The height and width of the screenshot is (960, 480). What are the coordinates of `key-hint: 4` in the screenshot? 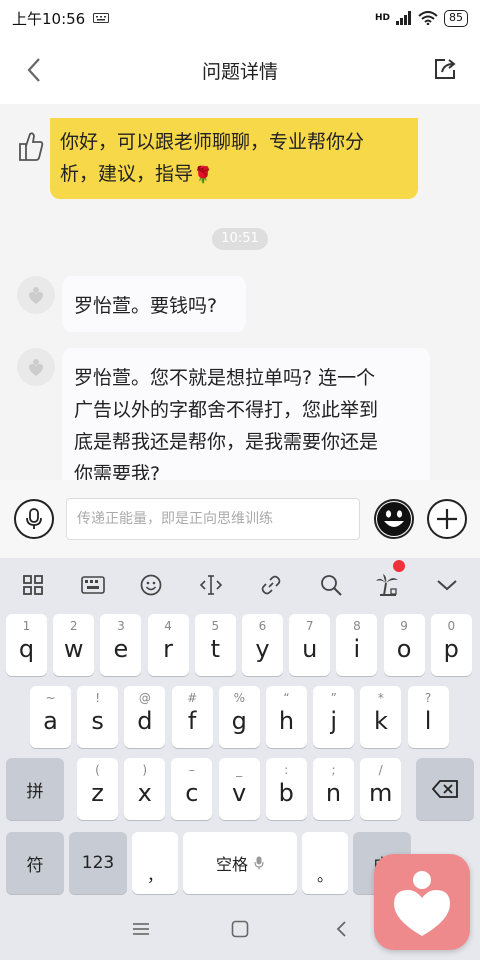 It's located at (168, 626).